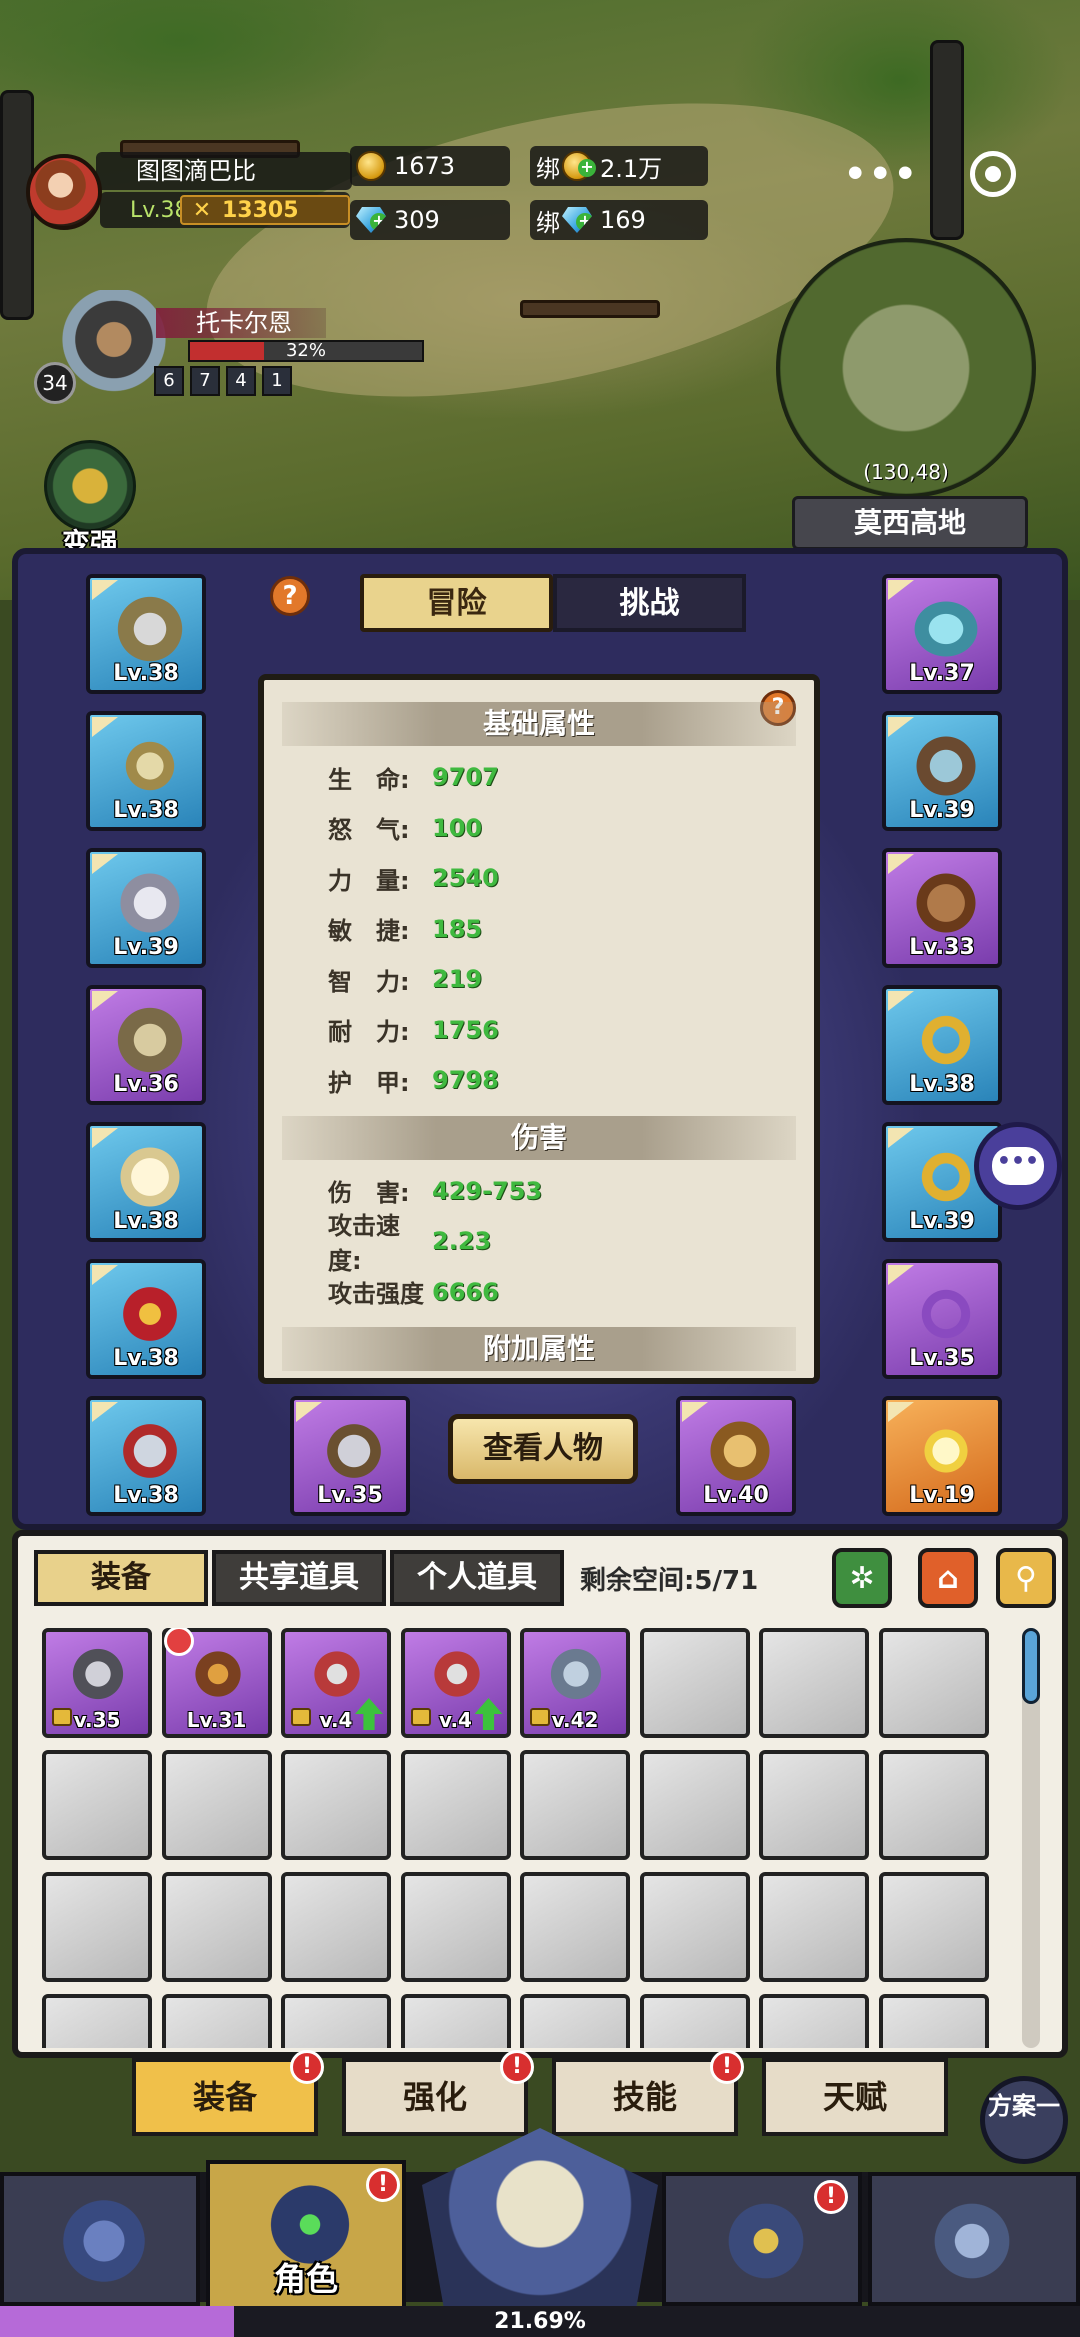 The width and height of the screenshot is (1080, 2337). Describe the element at coordinates (146, 634) in the screenshot. I see `equip-slot-helmet: Lv.38` at that location.